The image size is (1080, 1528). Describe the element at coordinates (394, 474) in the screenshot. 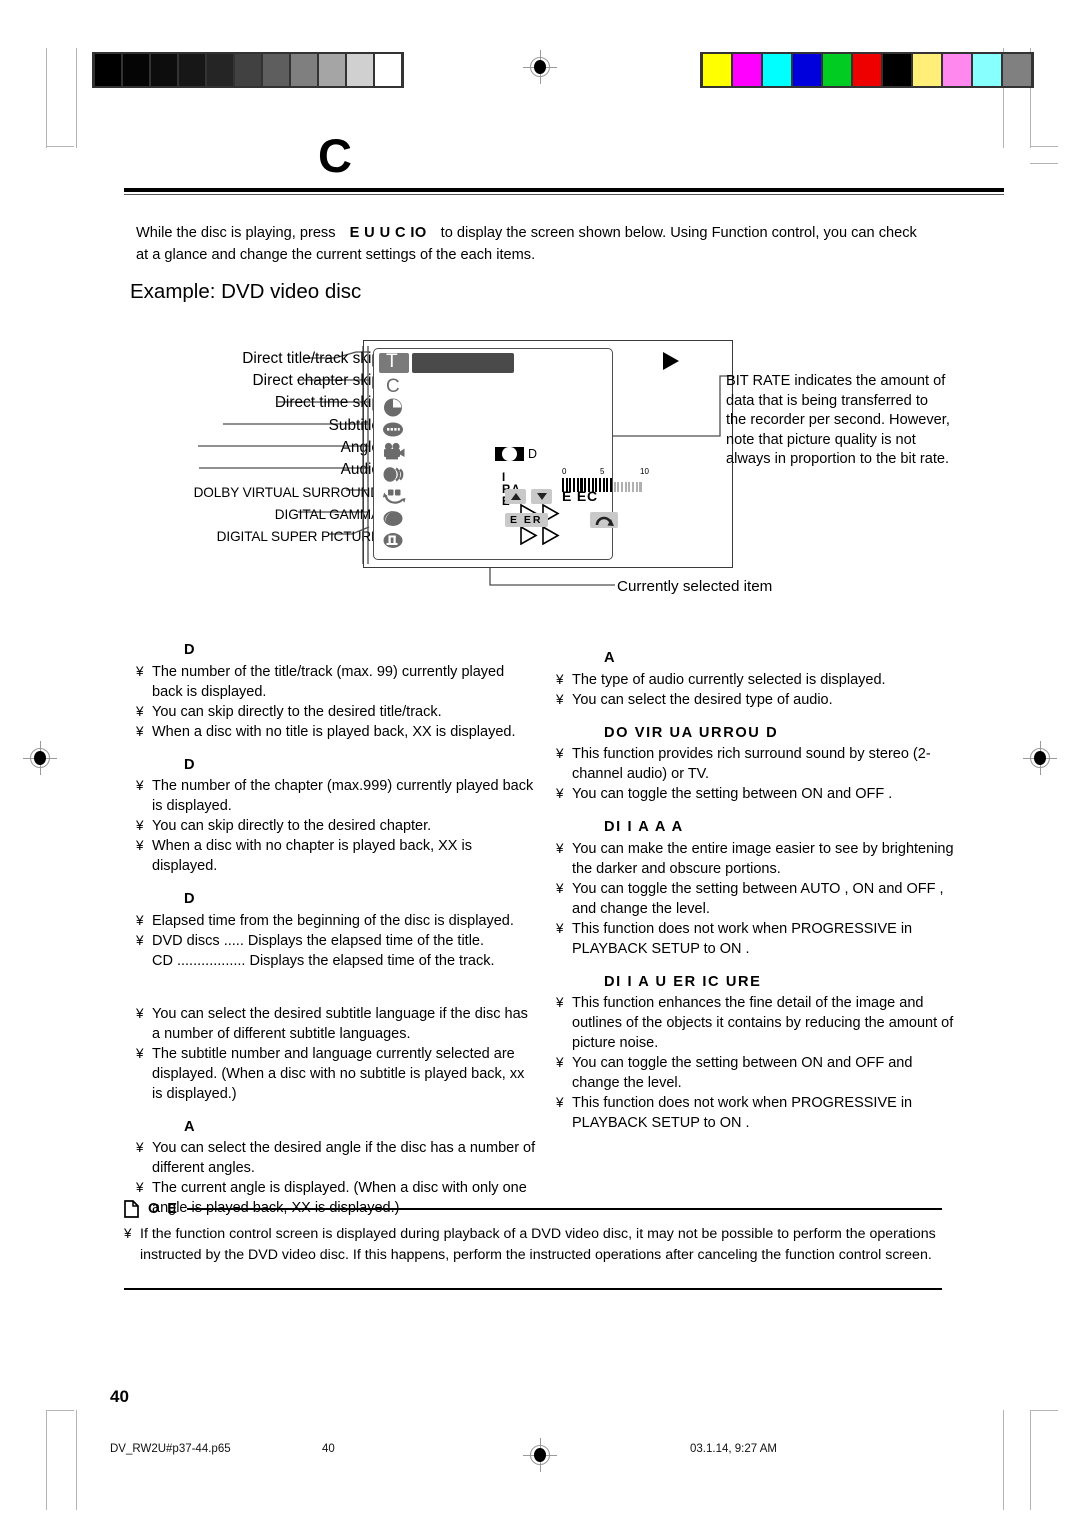

I see `speaker-icon` at that location.